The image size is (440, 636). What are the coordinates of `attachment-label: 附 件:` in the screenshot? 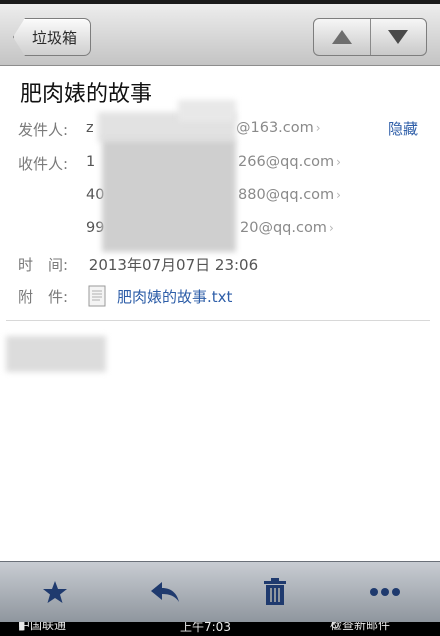 It's located at (43, 297).